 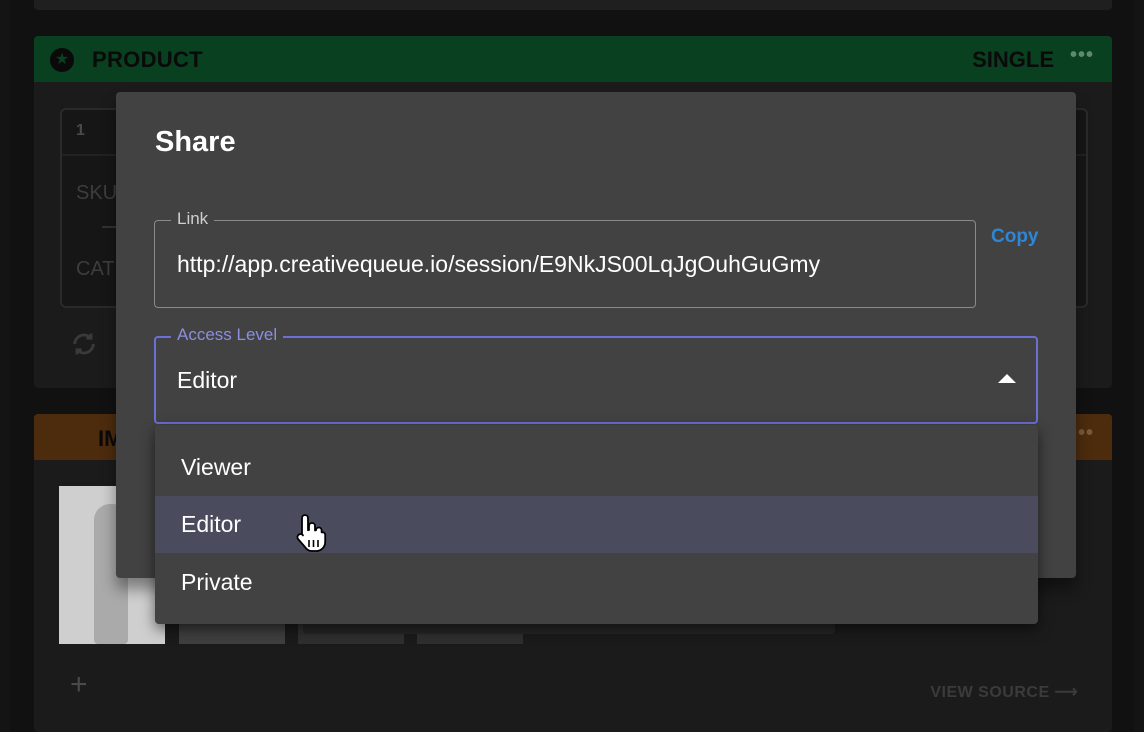 What do you see at coordinates (1013, 59) in the screenshot?
I see `product-type-label: SINGLE` at bounding box center [1013, 59].